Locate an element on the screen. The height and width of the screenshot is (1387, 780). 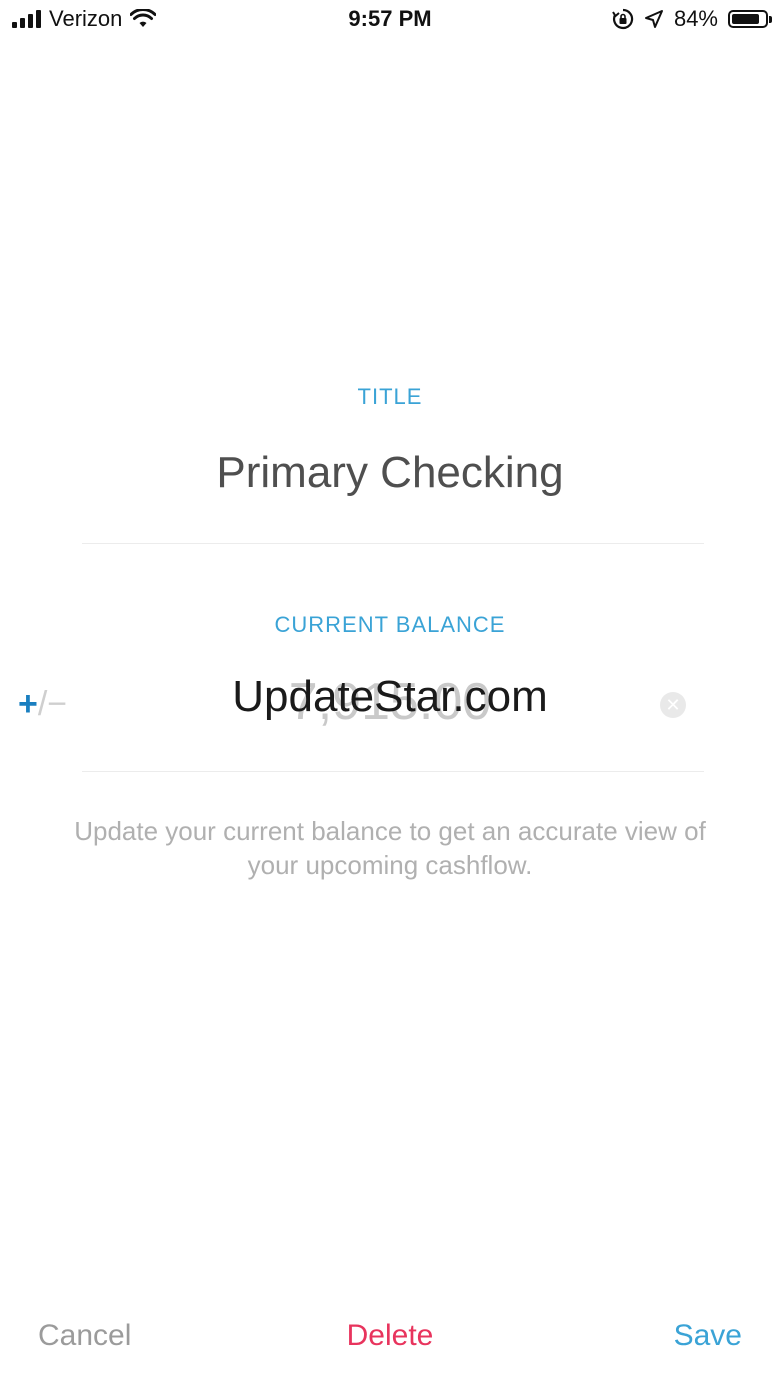
battery-icon is located at coordinates (750, 19).